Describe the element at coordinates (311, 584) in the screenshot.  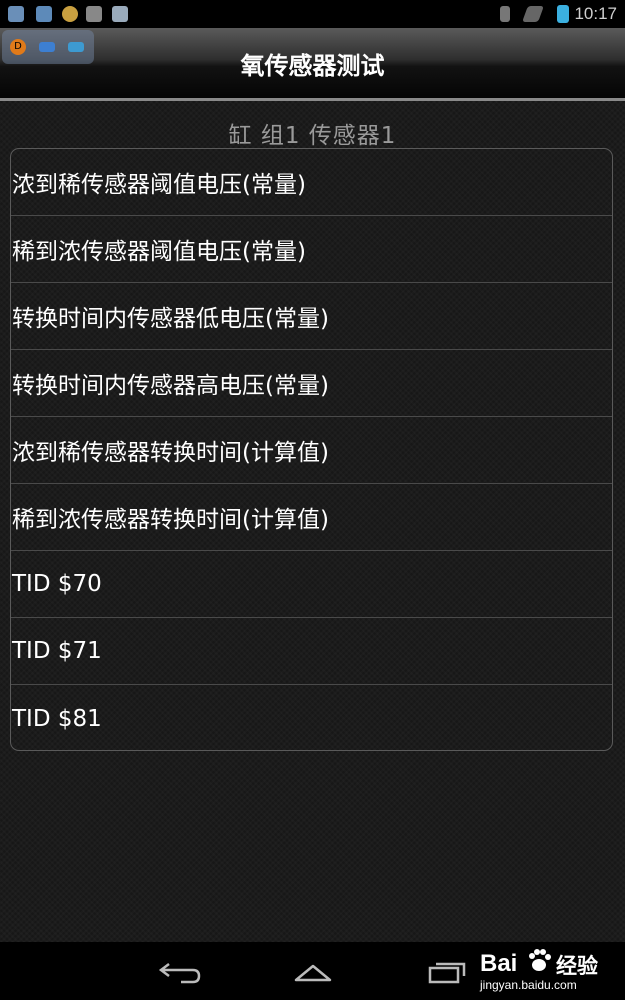
I see `list-item: TID $70` at that location.